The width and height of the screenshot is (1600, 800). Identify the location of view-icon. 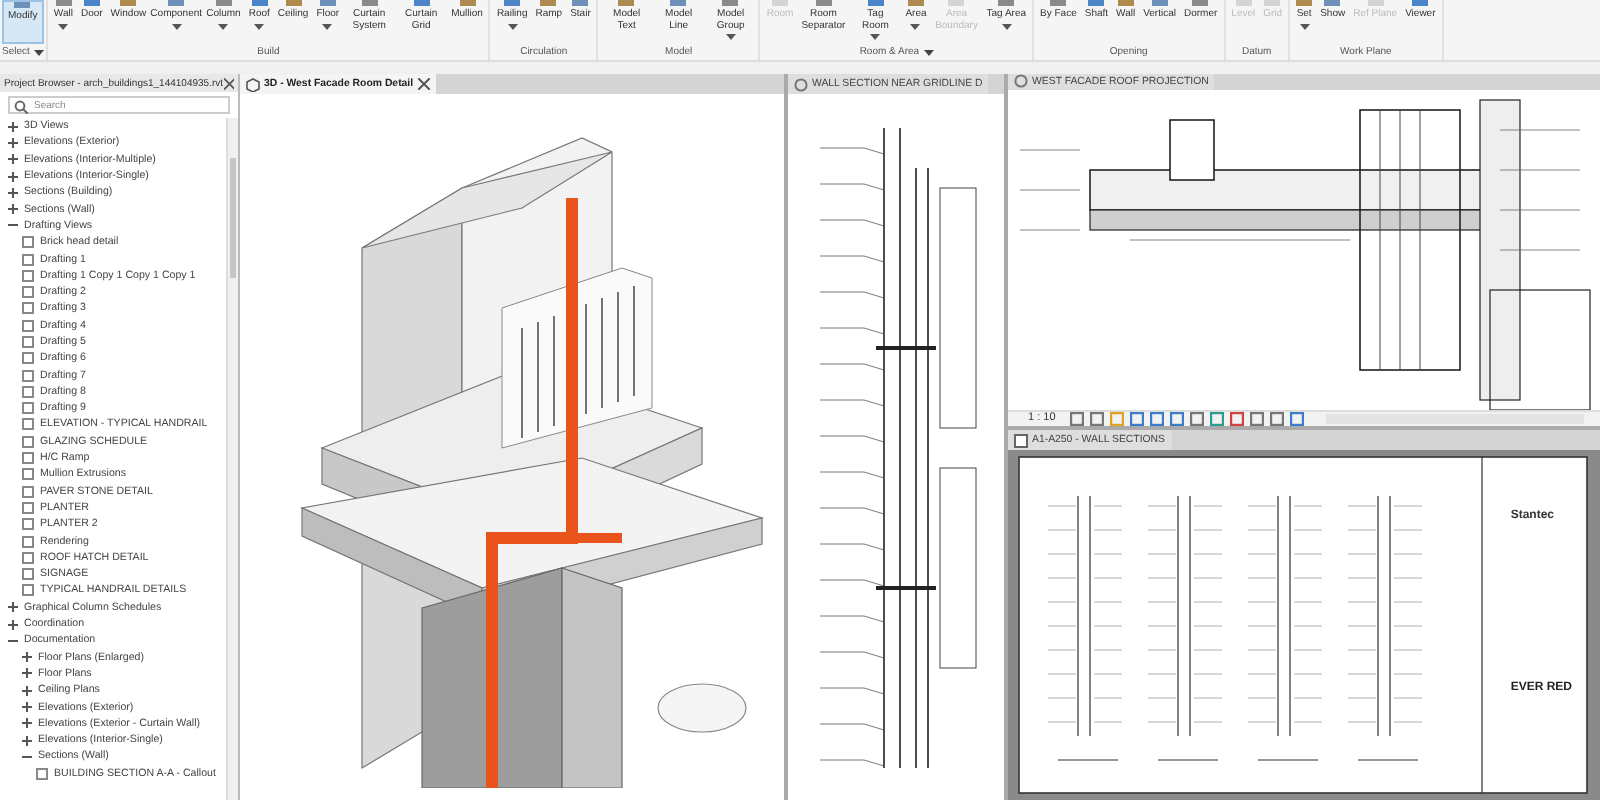
(42, 773).